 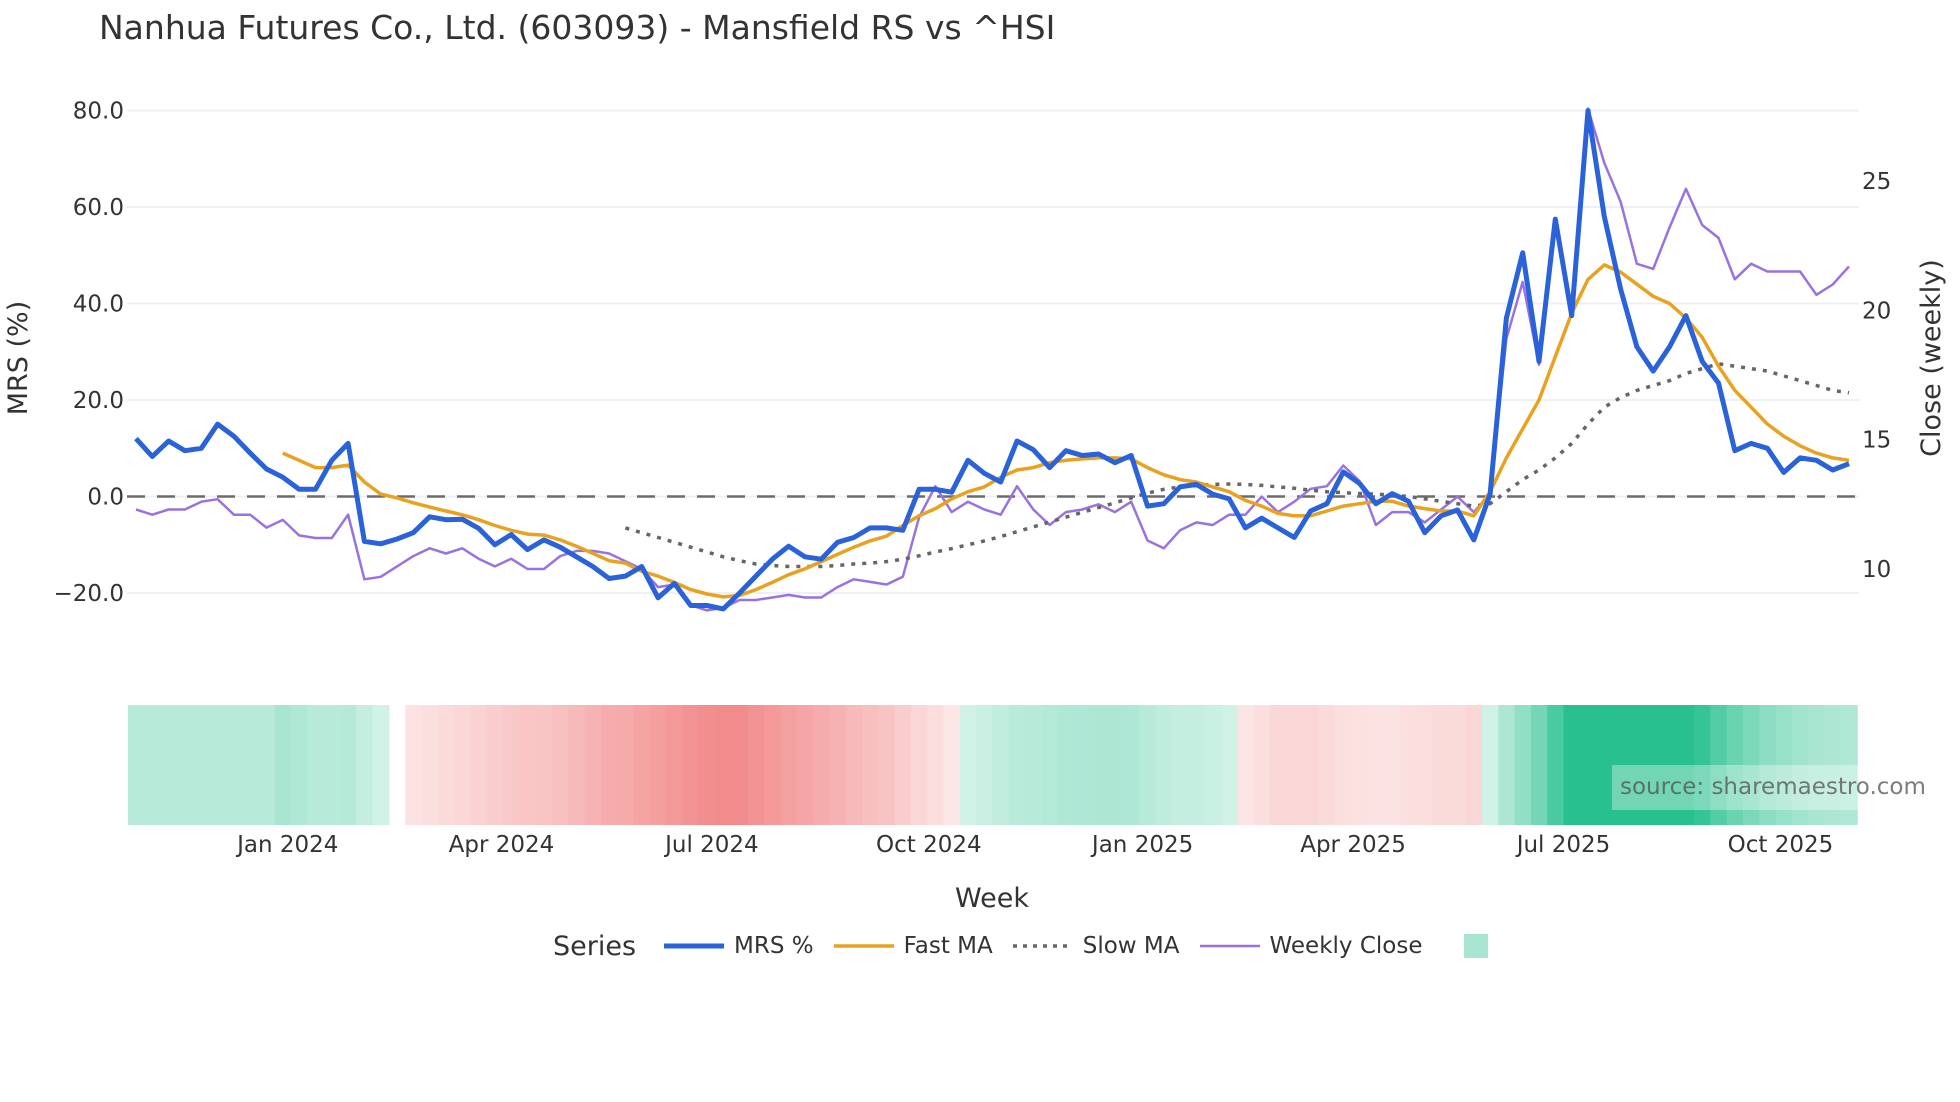 I want to click on x-tick-label: Apr 2024, so click(x=502, y=845).